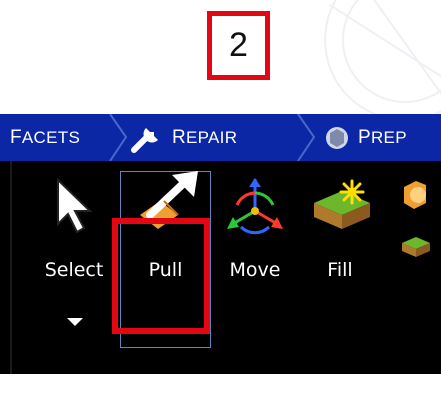 This screenshot has width=441, height=406. I want to click on wrench-icon, so click(144, 140).